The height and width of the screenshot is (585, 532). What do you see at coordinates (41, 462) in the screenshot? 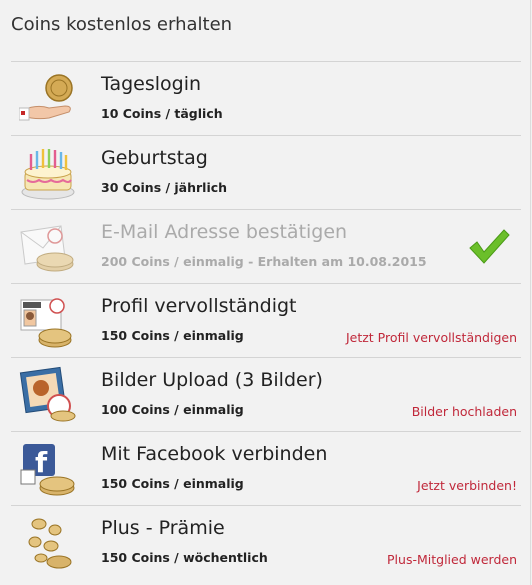
I see `svg-text: f` at bounding box center [41, 462].